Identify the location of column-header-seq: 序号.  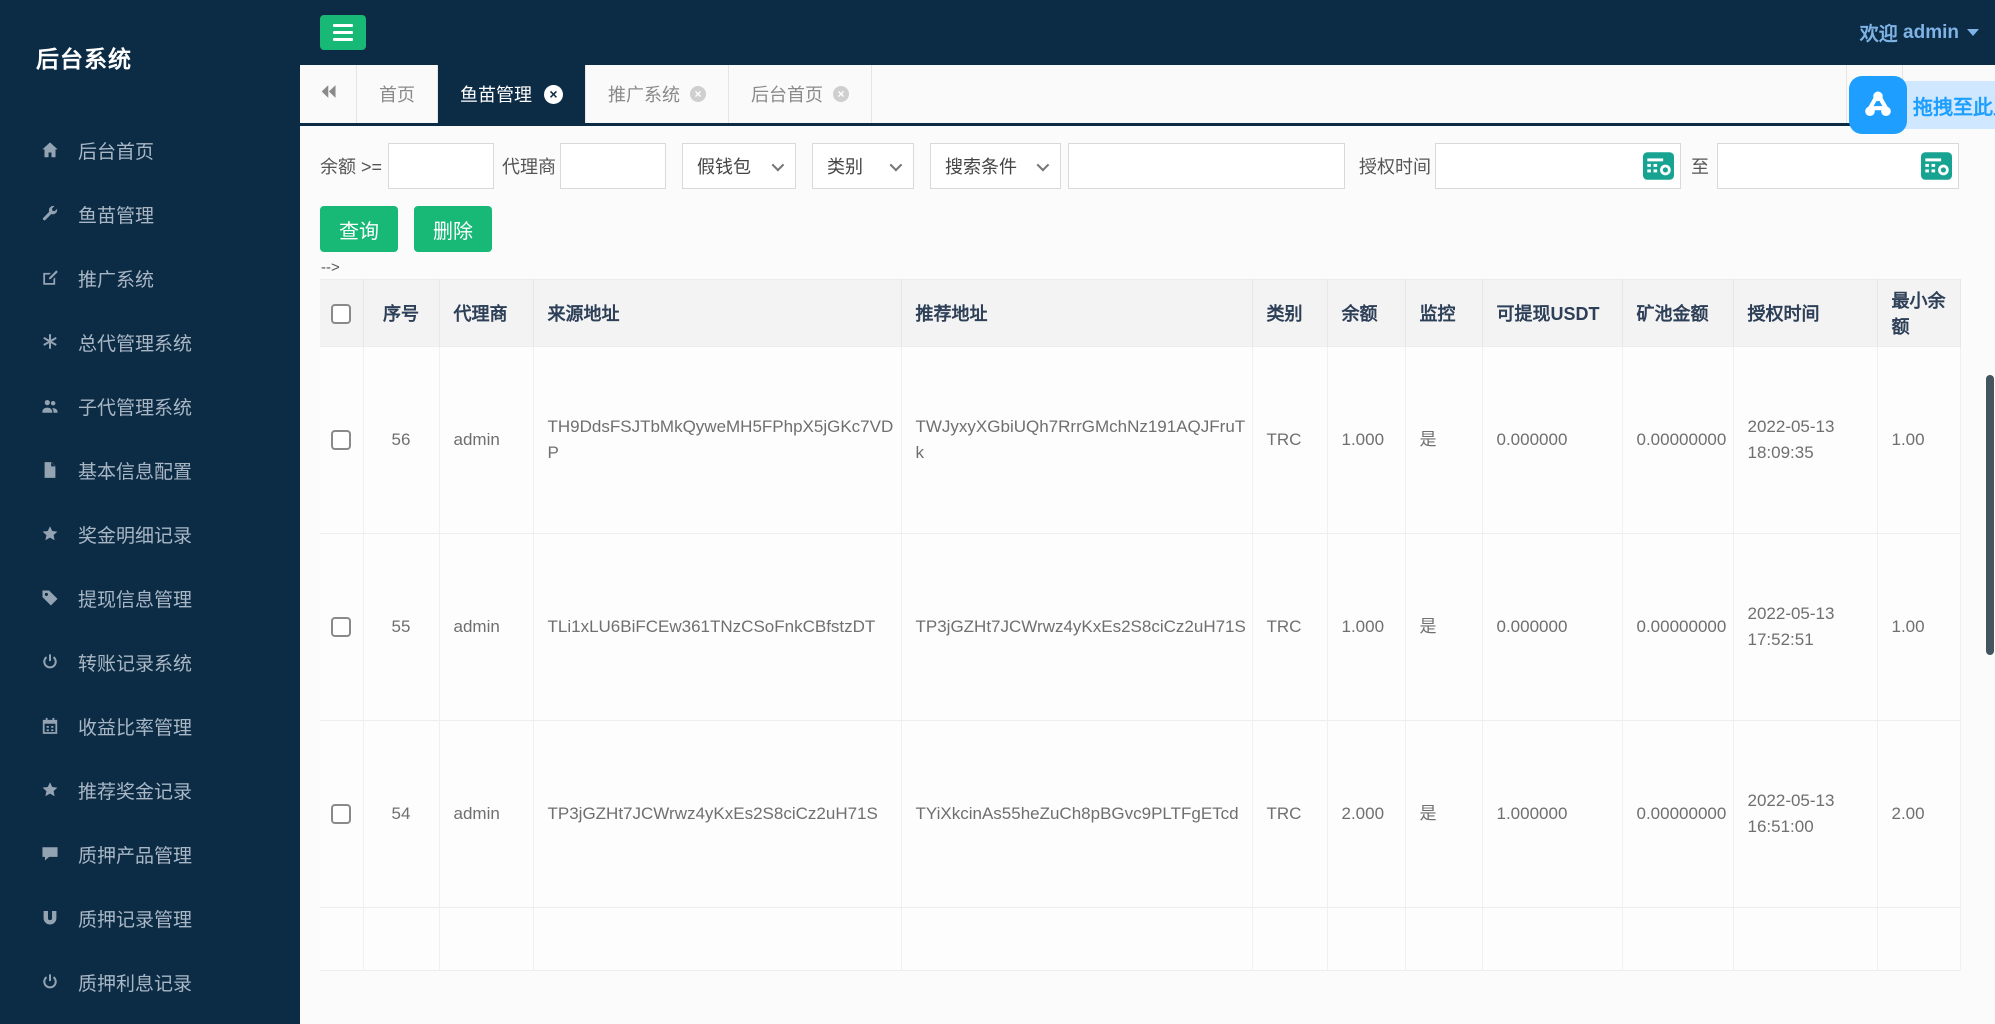
(401, 313).